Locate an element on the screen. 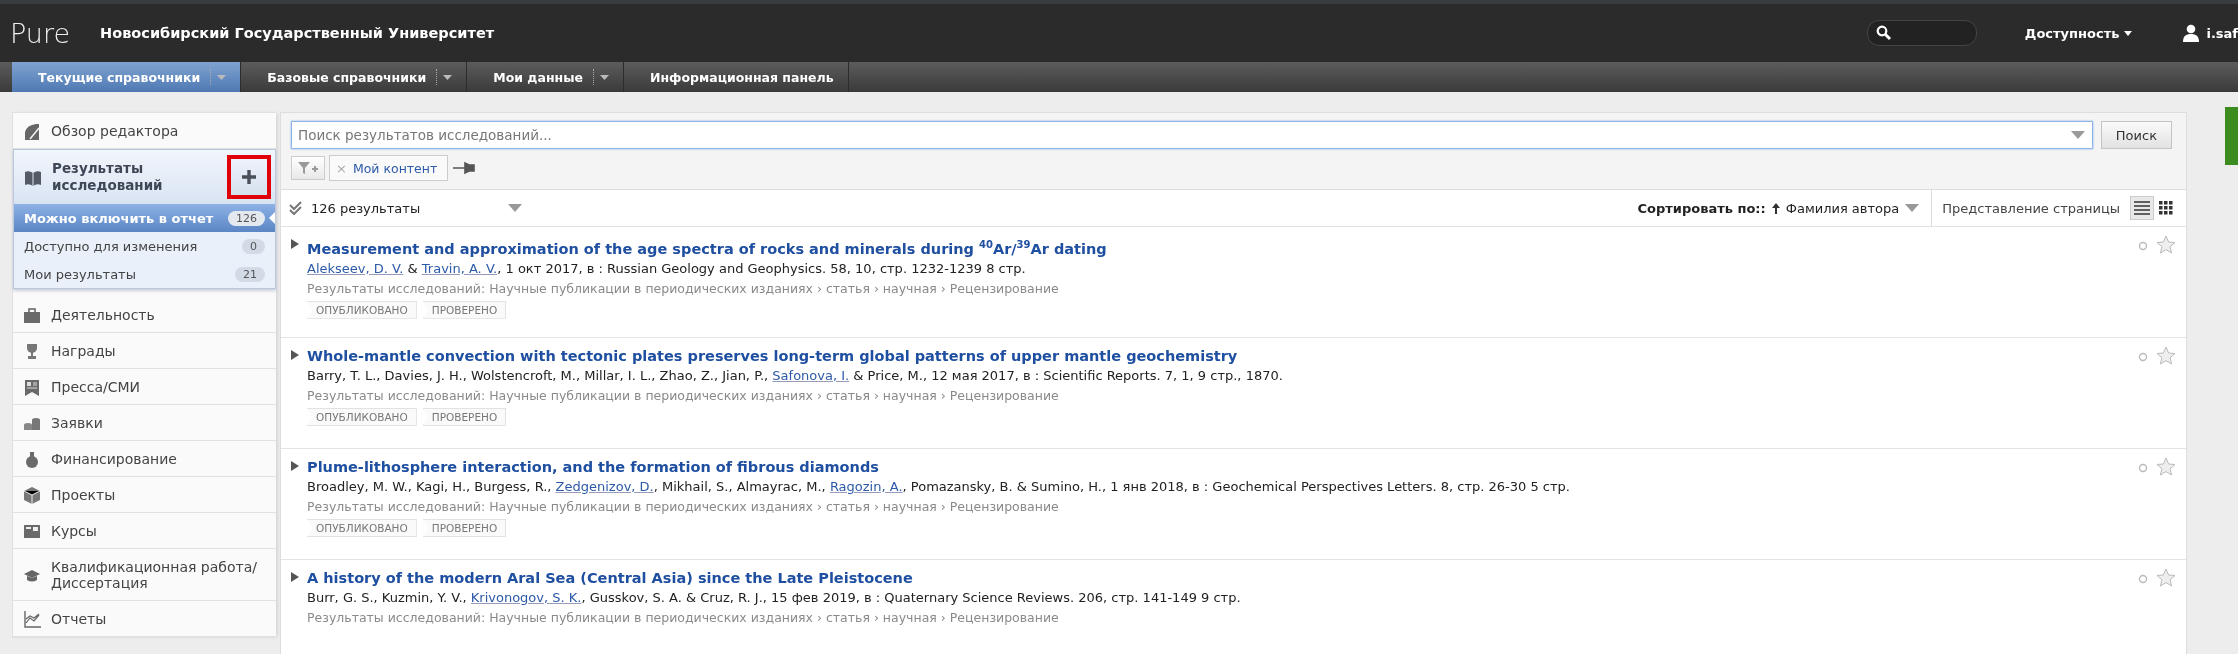 Image resolution: width=2238 pixels, height=654 pixels. sidebar-item: Пресса/СМИ is located at coordinates (144, 387).